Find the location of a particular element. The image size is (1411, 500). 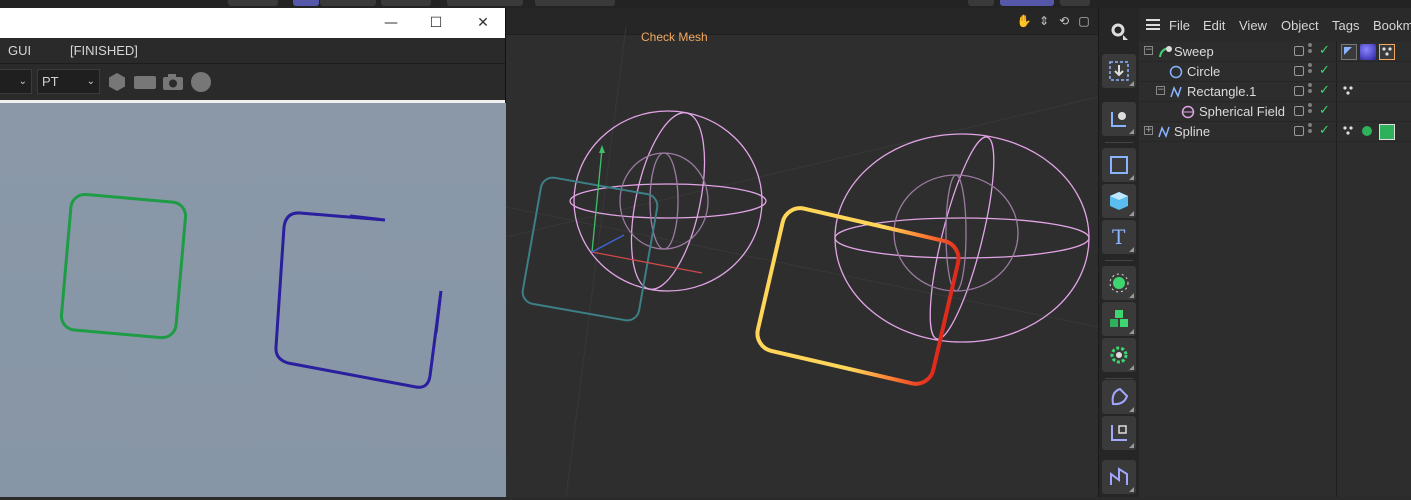

svg-text: T is located at coordinates (1119, 237).